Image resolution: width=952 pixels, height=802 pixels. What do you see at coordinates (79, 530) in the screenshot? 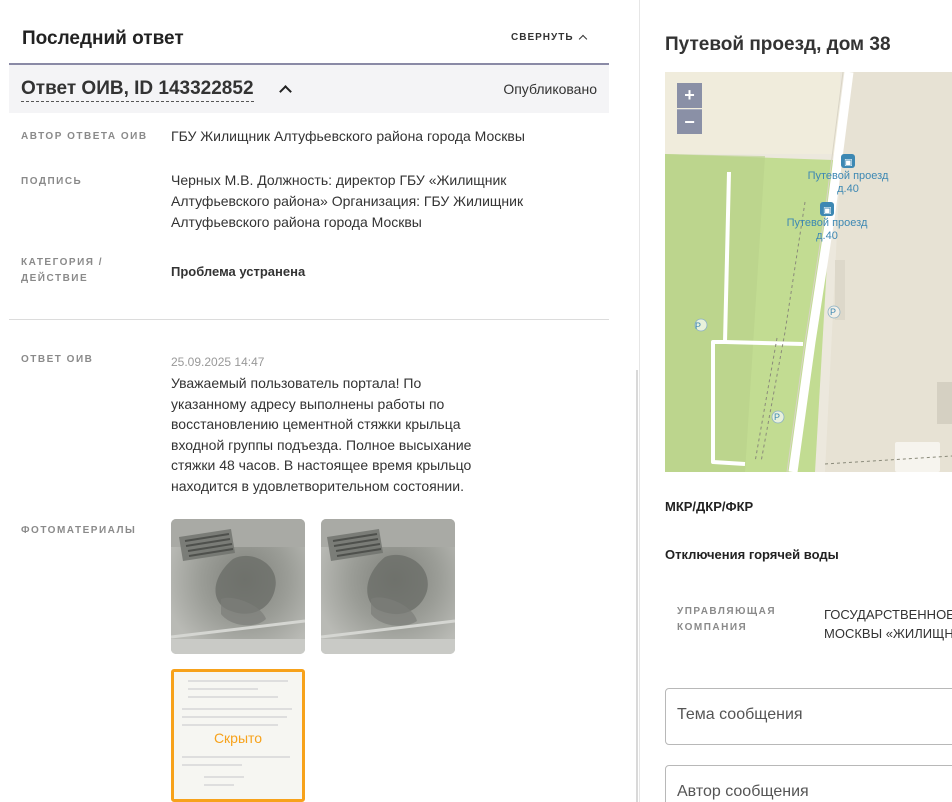
I see `photos-label: ФОТОМАТЕРИАЛЫ` at bounding box center [79, 530].